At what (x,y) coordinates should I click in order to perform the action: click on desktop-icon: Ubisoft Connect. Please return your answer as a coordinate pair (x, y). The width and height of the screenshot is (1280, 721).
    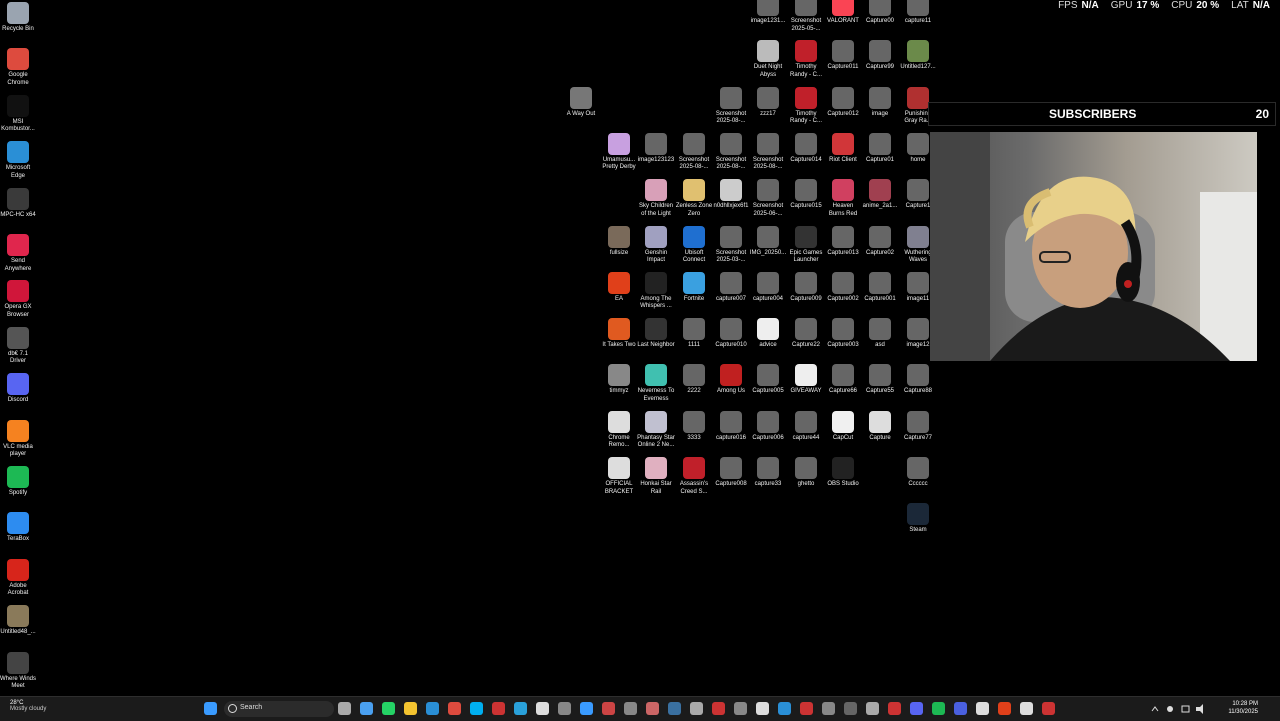
    Looking at the image, I should click on (694, 245).